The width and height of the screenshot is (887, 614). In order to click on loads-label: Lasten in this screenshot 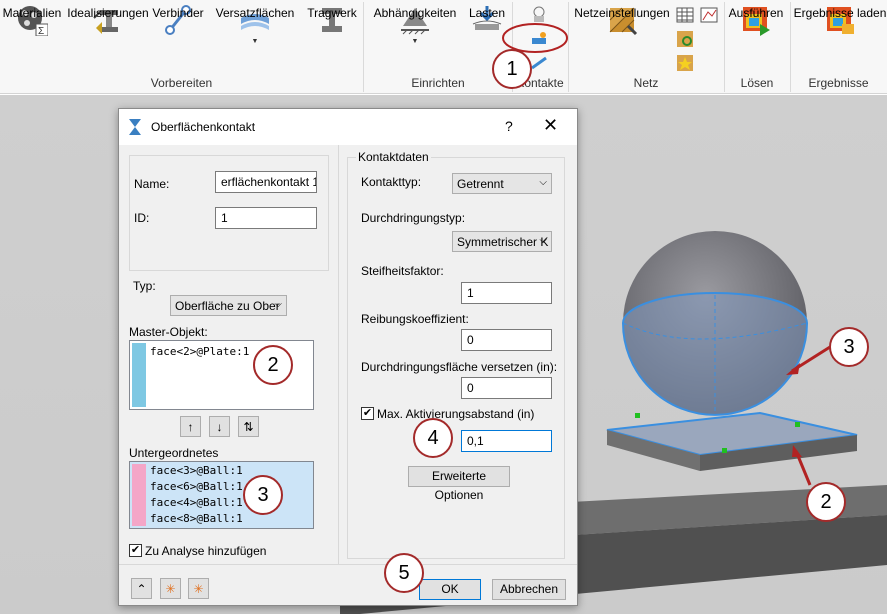, I will do `click(487, 13)`.